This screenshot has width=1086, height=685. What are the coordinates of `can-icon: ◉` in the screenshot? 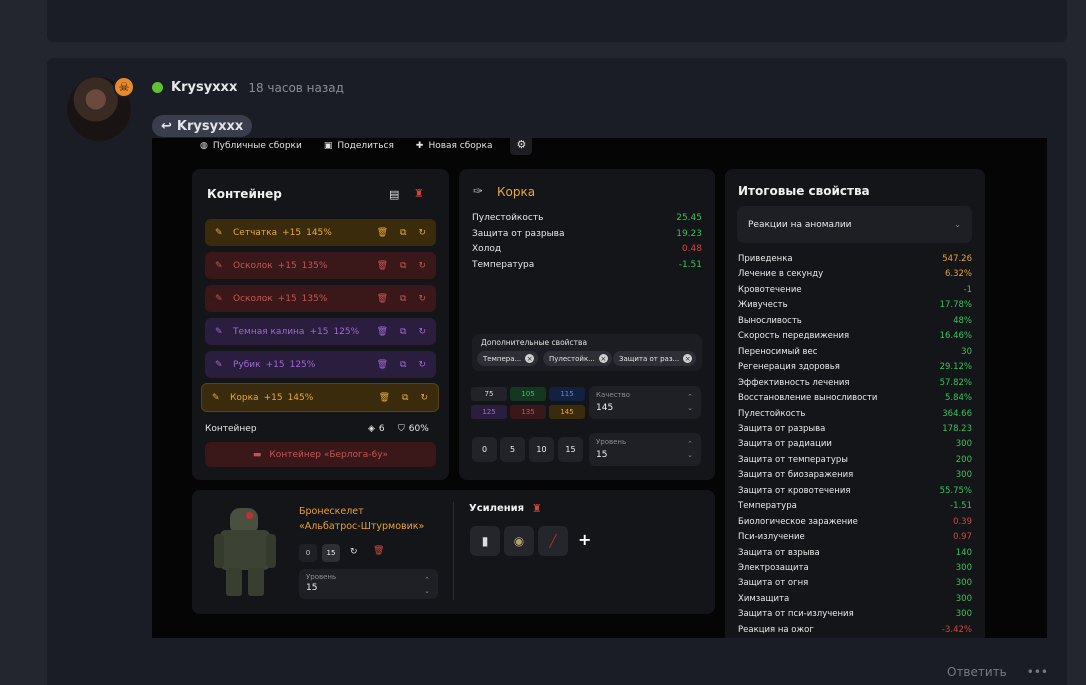 It's located at (519, 541).